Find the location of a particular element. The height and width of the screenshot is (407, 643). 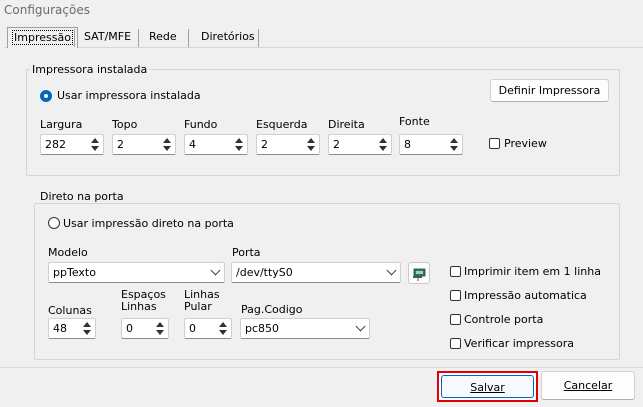

pag-codigo-dropdown: pc850 is located at coordinates (305, 328).